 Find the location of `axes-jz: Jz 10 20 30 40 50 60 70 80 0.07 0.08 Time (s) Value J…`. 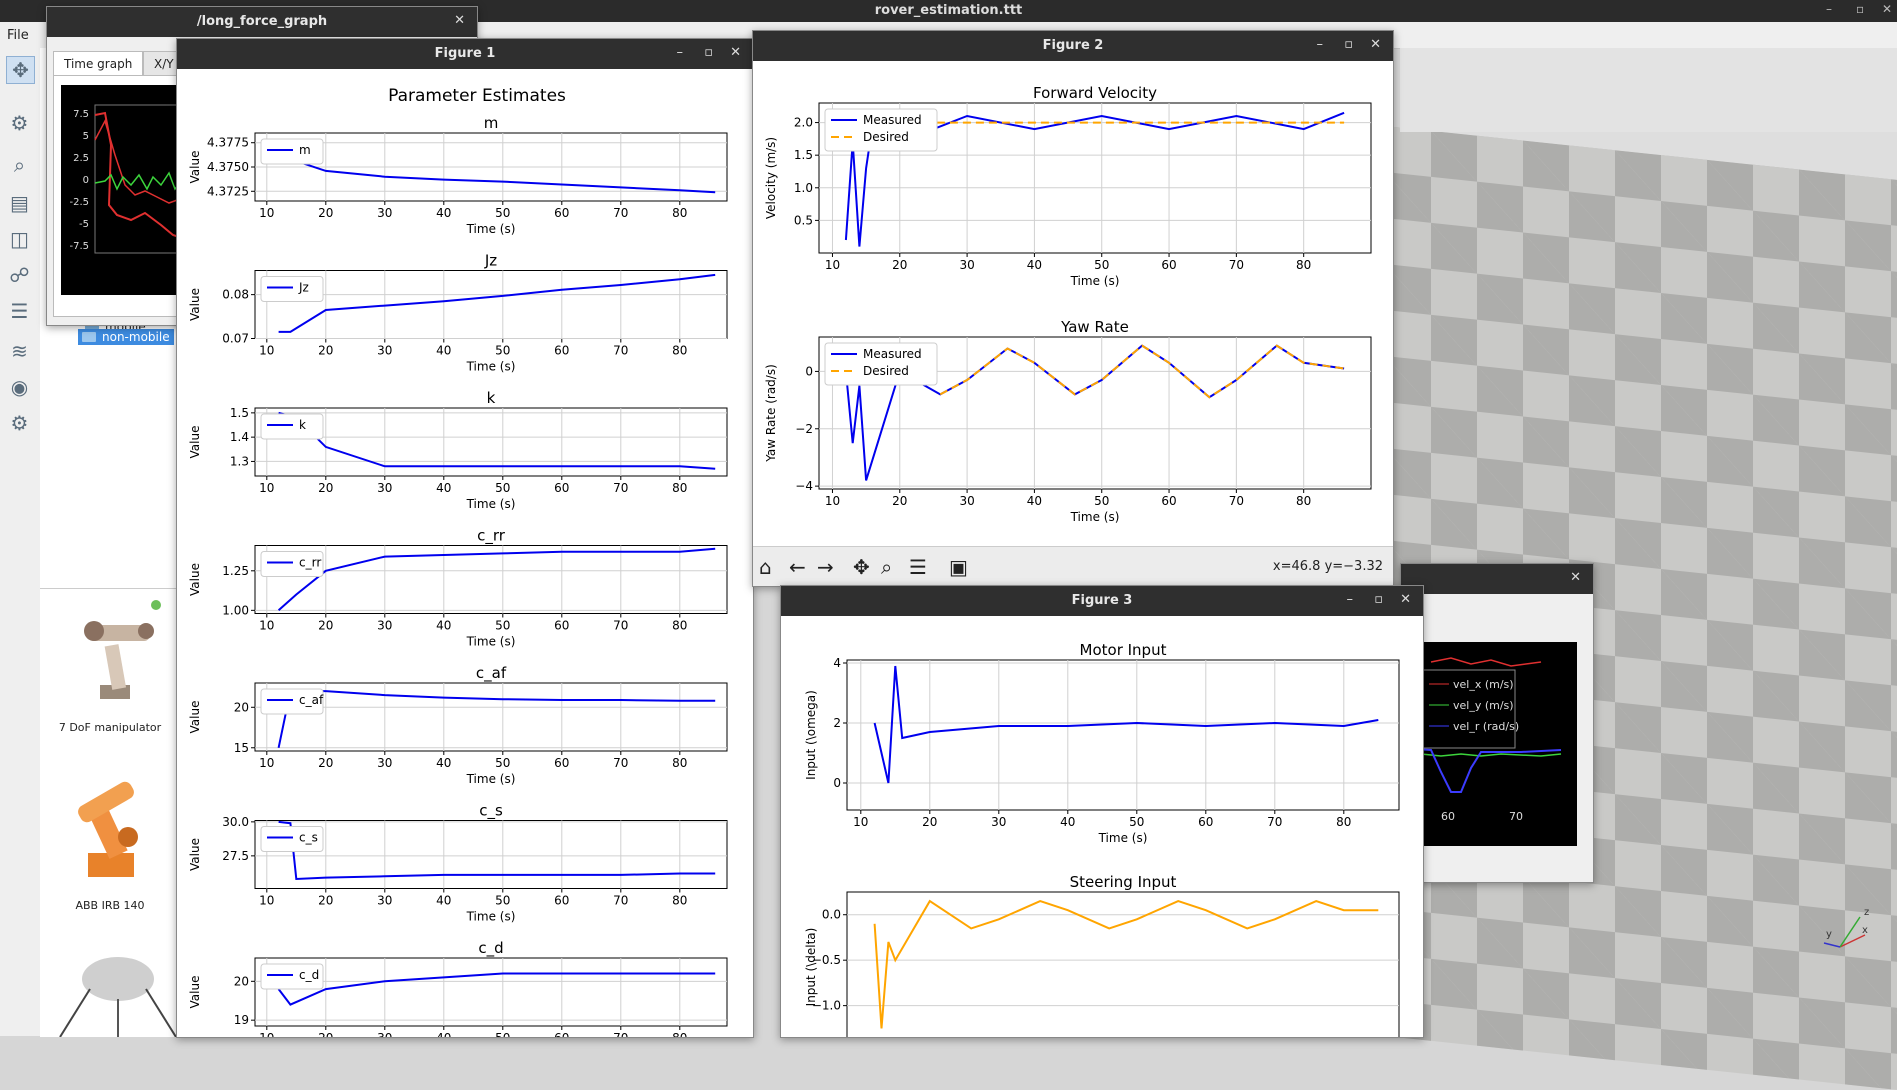

axes-jz: Jz 10 20 30 40 50 60 70 80 0.07 0.08 Time (s) Value J… is located at coordinates (458, 313).